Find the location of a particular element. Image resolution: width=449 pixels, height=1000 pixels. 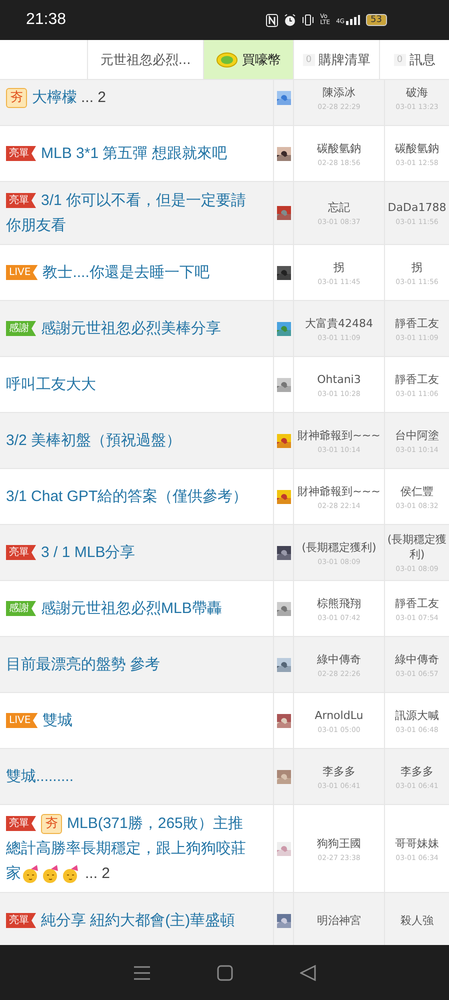

thread-title: 純分享 紐約大都會(主)華盛頓 is located at coordinates (138, 920).